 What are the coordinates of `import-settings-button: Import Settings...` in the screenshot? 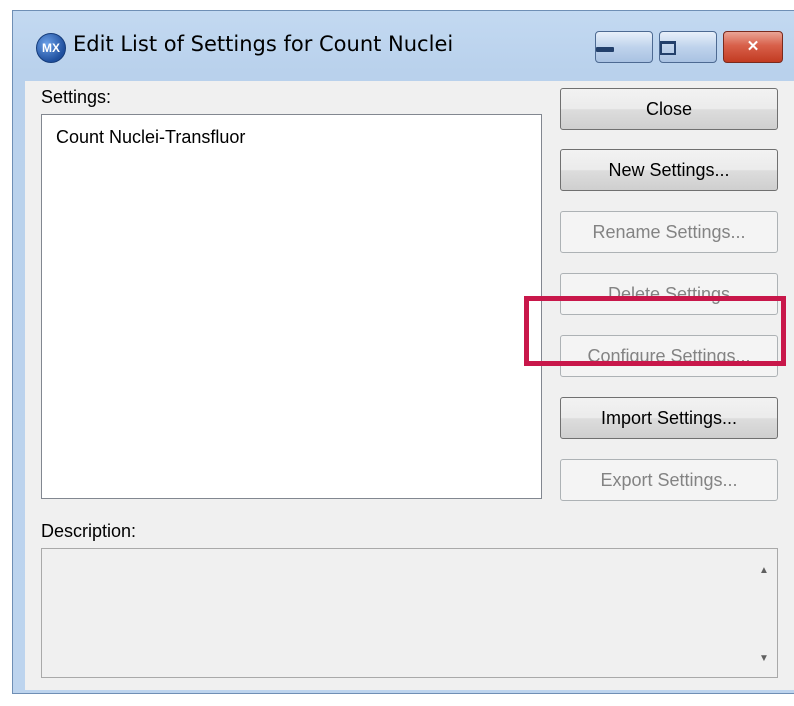 It's located at (669, 418).